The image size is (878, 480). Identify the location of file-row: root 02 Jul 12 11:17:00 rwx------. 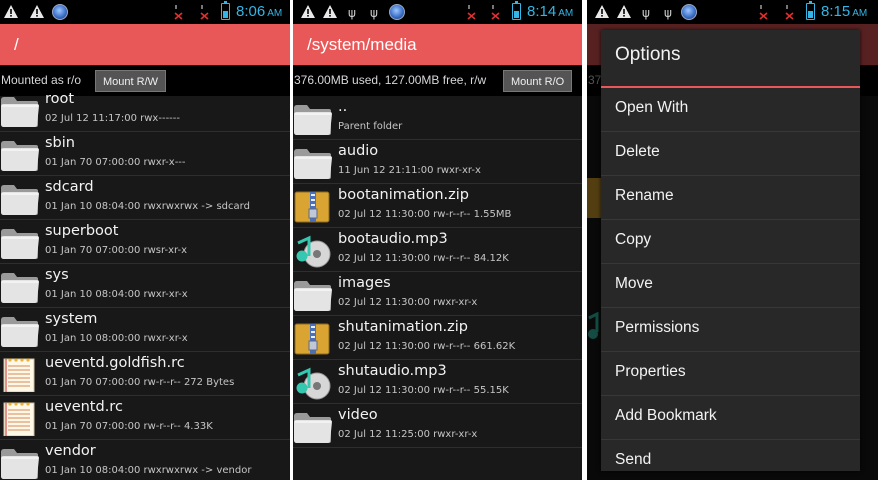
(145, 110).